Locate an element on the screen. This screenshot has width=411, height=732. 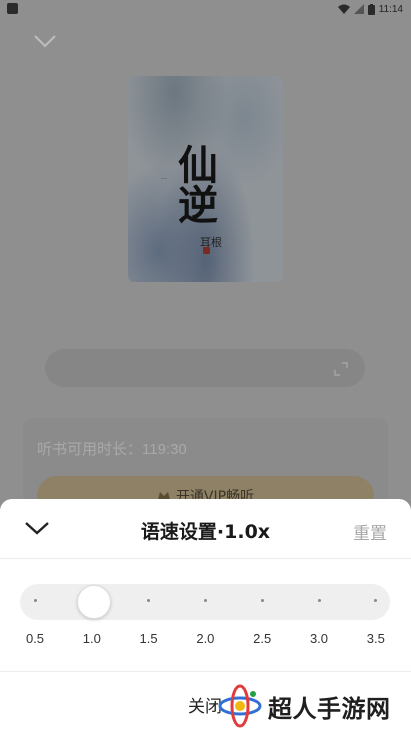
cover-small-print: ····· is located at coordinates (164, 178).